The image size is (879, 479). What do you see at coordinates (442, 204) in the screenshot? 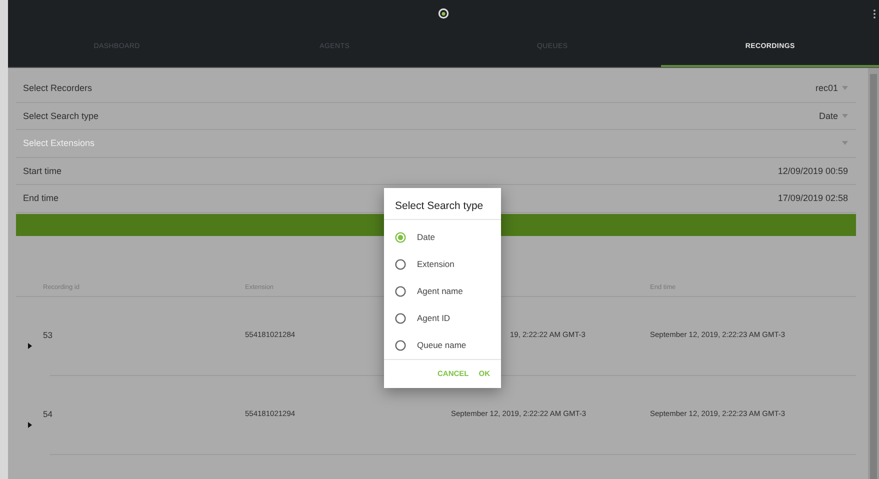
I see `dialog-title: Select Search type` at bounding box center [442, 204].